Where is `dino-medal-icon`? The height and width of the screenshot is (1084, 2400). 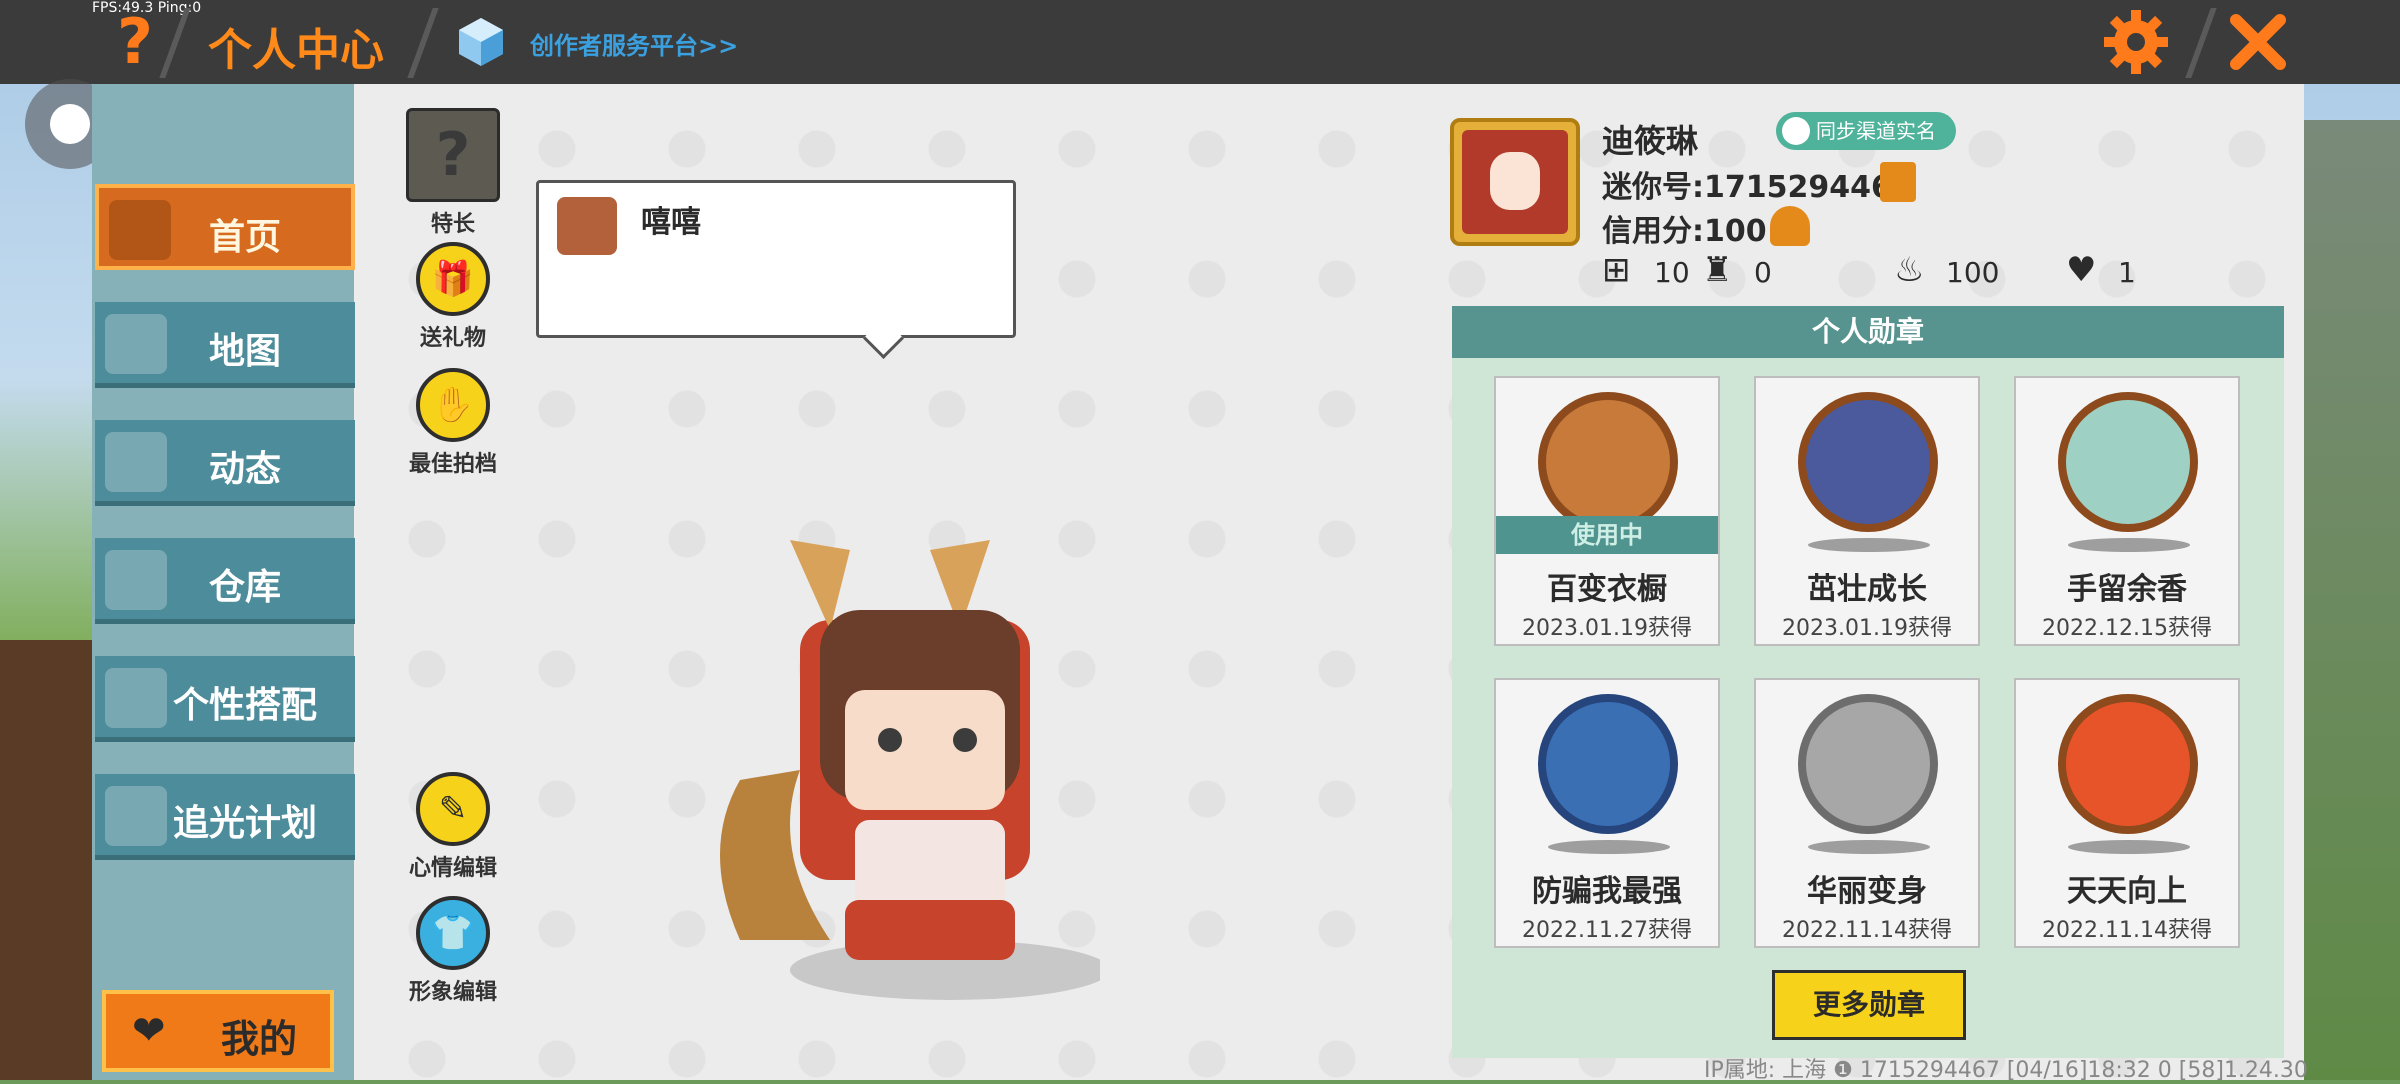 dino-medal-icon is located at coordinates (1868, 462).